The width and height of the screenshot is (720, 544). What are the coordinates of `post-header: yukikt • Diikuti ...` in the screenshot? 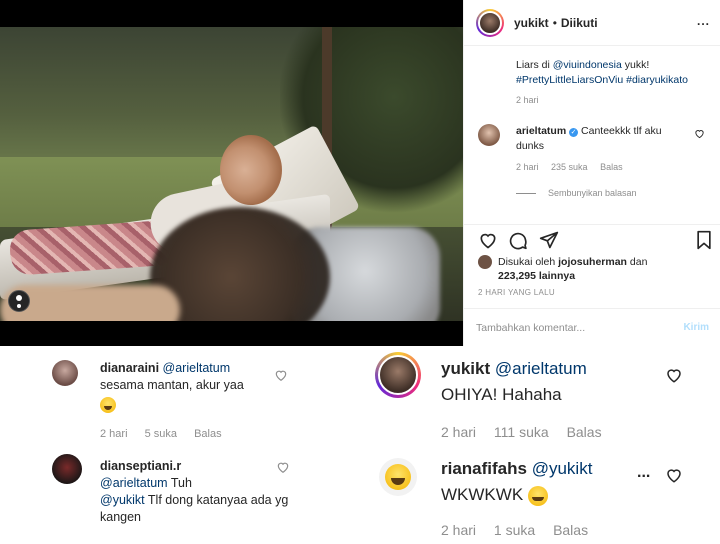 It's located at (592, 23).